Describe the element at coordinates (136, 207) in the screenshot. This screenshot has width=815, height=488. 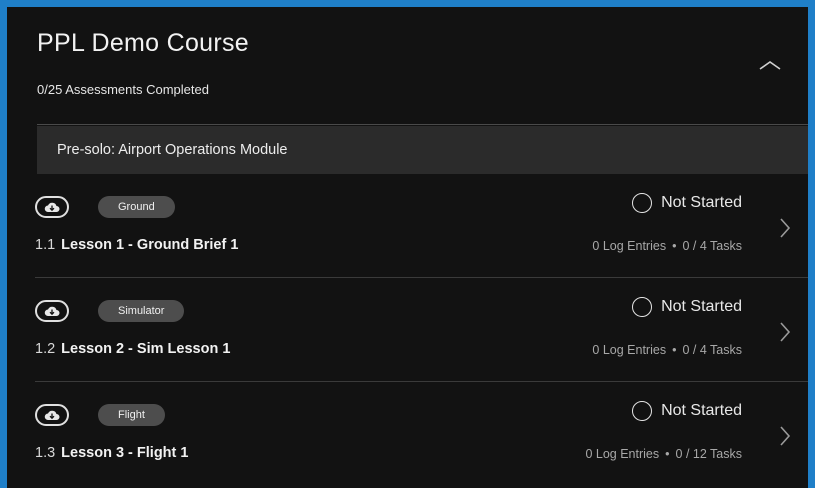
I see `lesson-type-badge: Ground` at that location.